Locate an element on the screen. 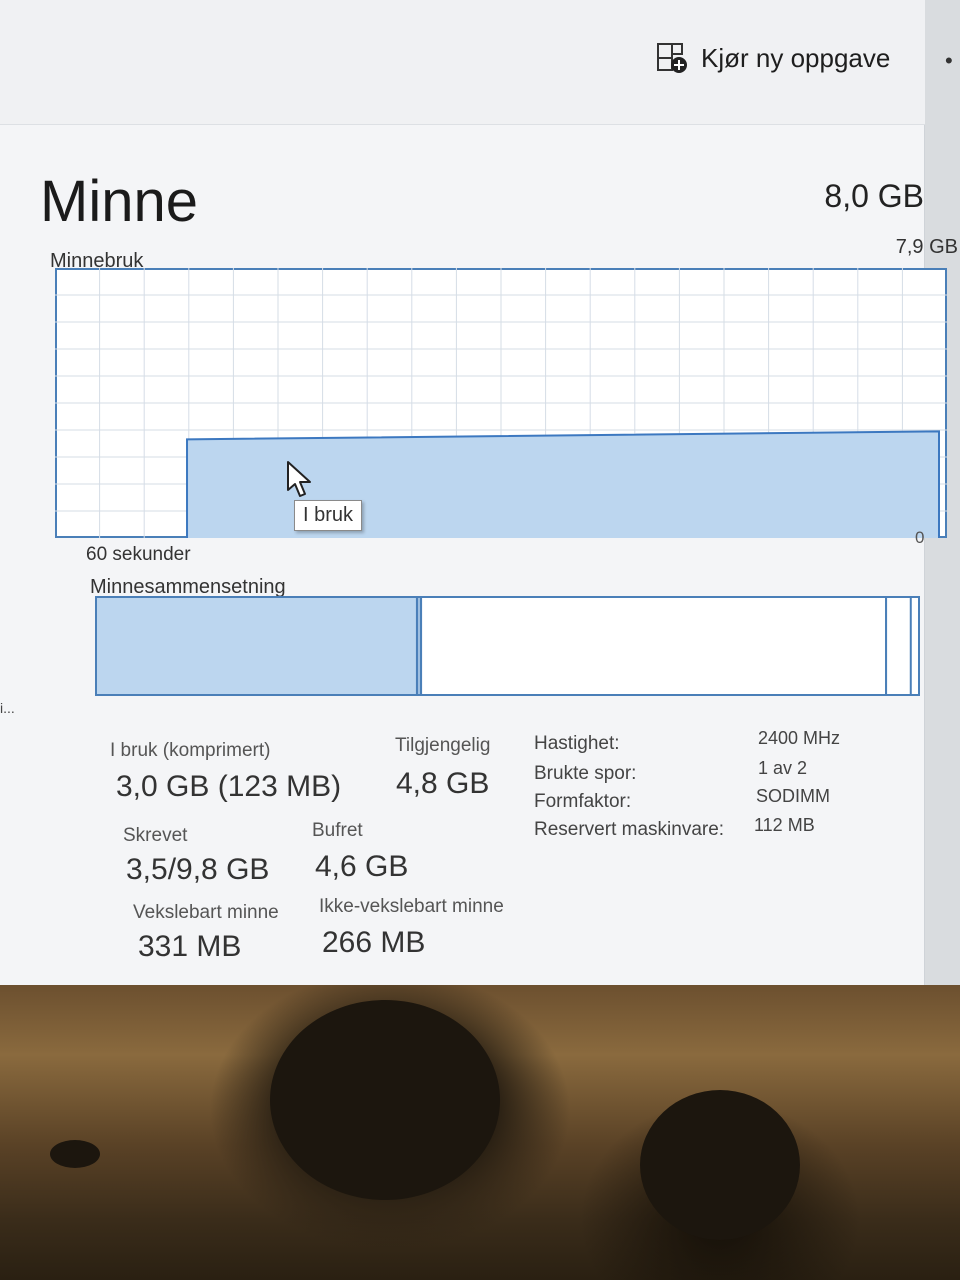 This screenshot has height=1280, width=960. in-use-label: I bruk (komprimert) is located at coordinates (190, 750).